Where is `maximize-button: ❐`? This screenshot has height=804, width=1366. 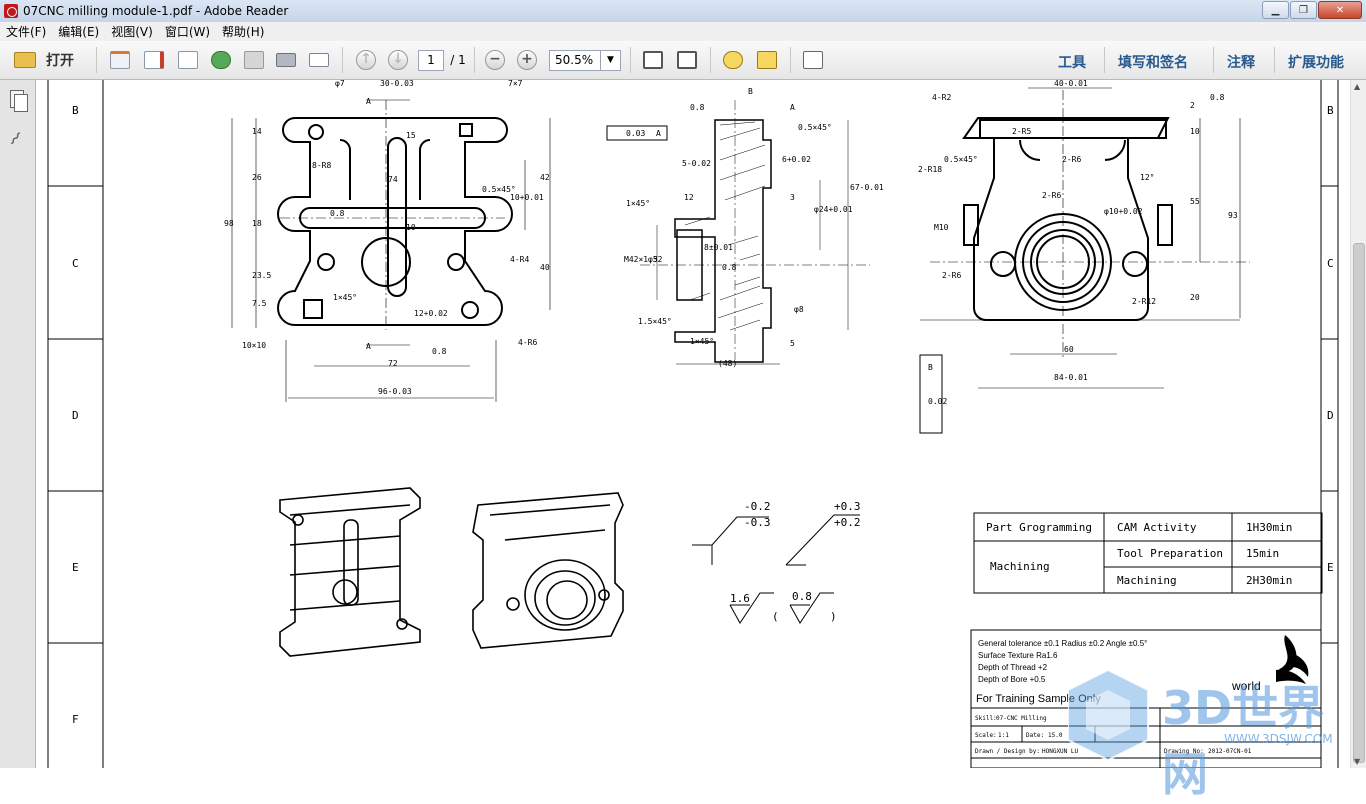 maximize-button: ❐ is located at coordinates (1303, 10).